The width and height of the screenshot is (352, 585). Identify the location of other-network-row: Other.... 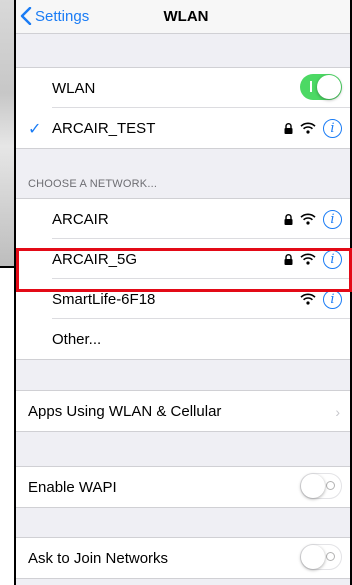
(183, 339).